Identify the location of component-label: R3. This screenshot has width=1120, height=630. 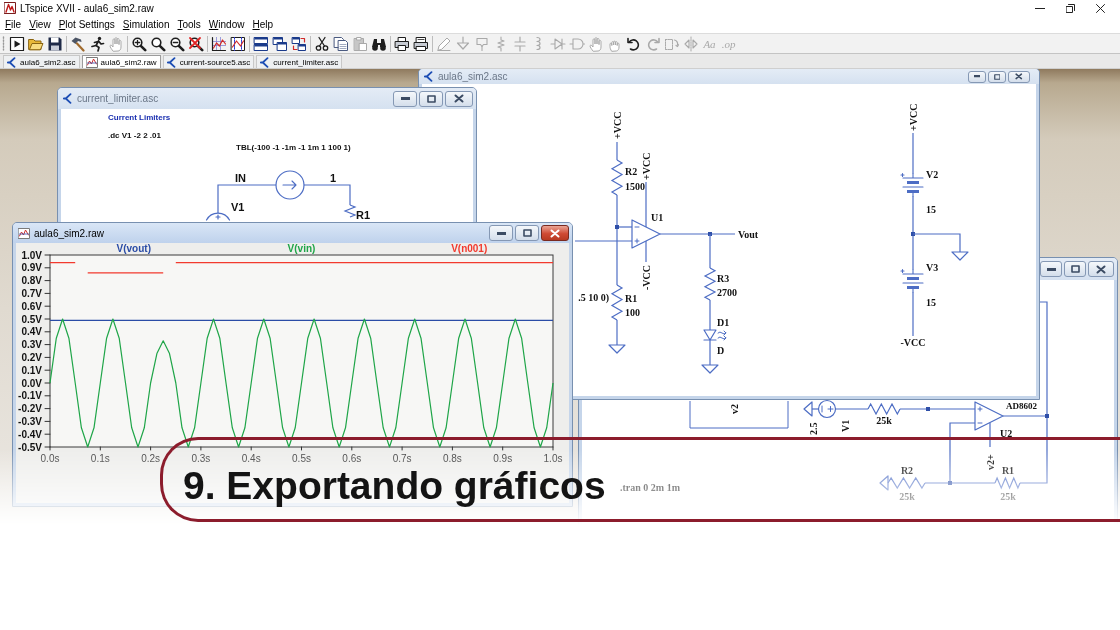
(723, 278).